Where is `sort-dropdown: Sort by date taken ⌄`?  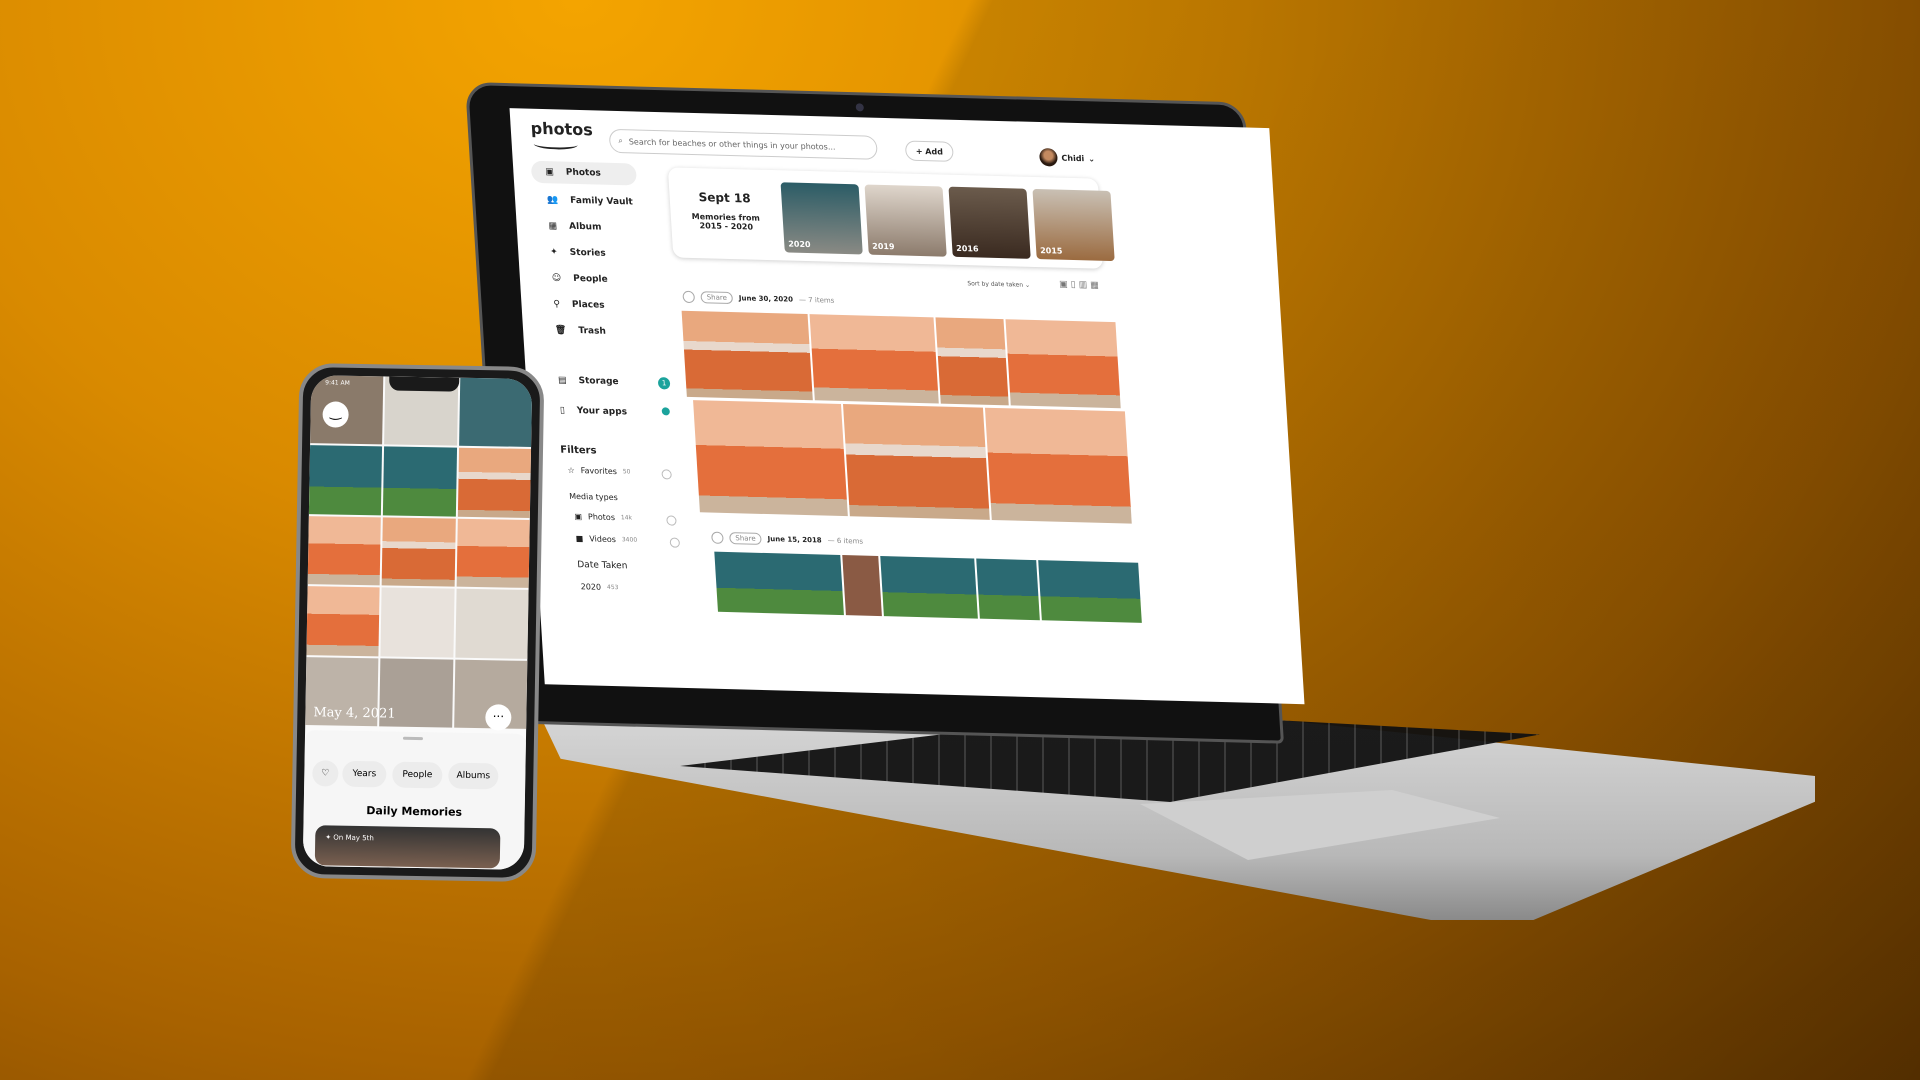 sort-dropdown: Sort by date taken ⌄ is located at coordinates (998, 284).